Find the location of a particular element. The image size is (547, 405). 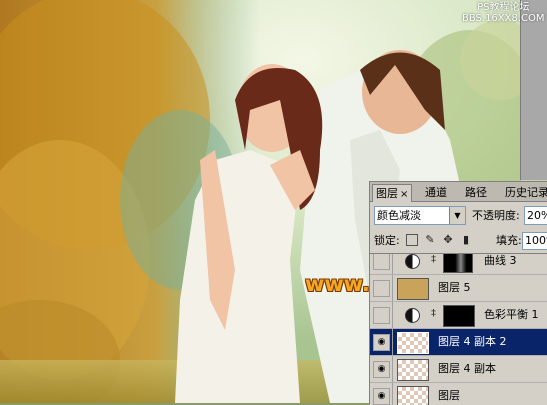

panel-tabs: 图层 × 通道 路径 历史记录 is located at coordinates (458, 192).